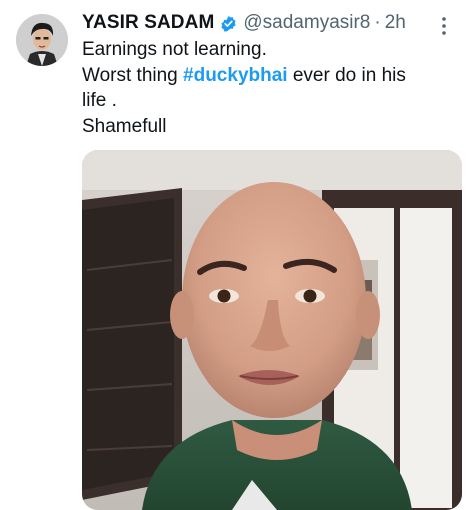 This screenshot has width=476, height=510. What do you see at coordinates (235, 75) in the screenshot?
I see `hashtag-link: #duckybhai` at bounding box center [235, 75].